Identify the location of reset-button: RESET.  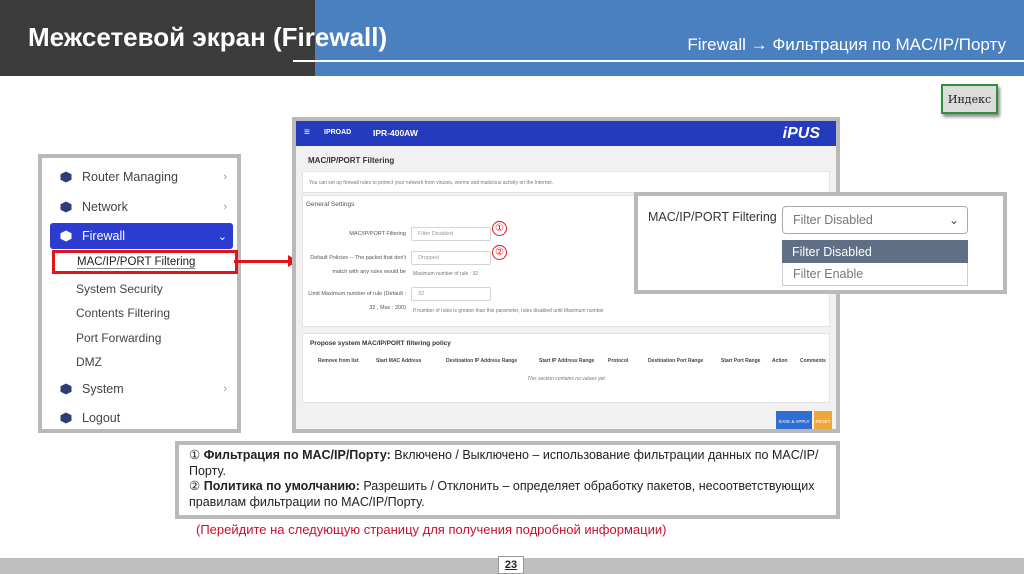
(823, 420).